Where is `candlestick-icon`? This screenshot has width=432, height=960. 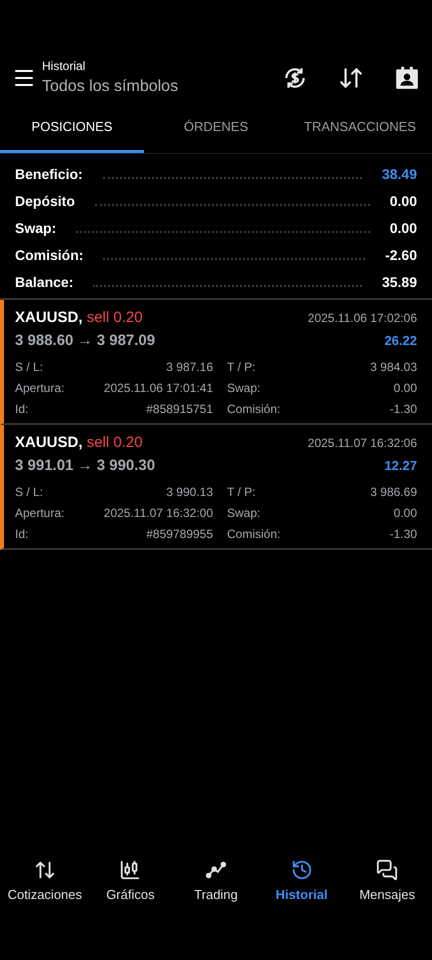
candlestick-icon is located at coordinates (130, 870).